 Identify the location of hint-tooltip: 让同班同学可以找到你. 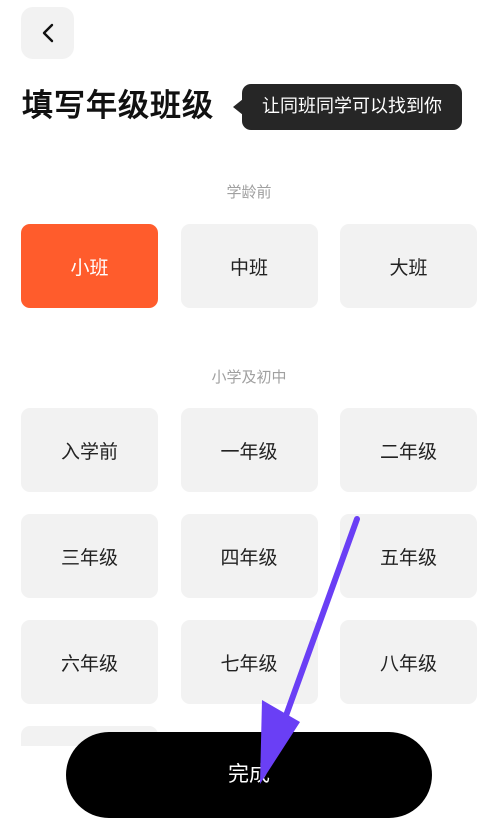
(347, 107).